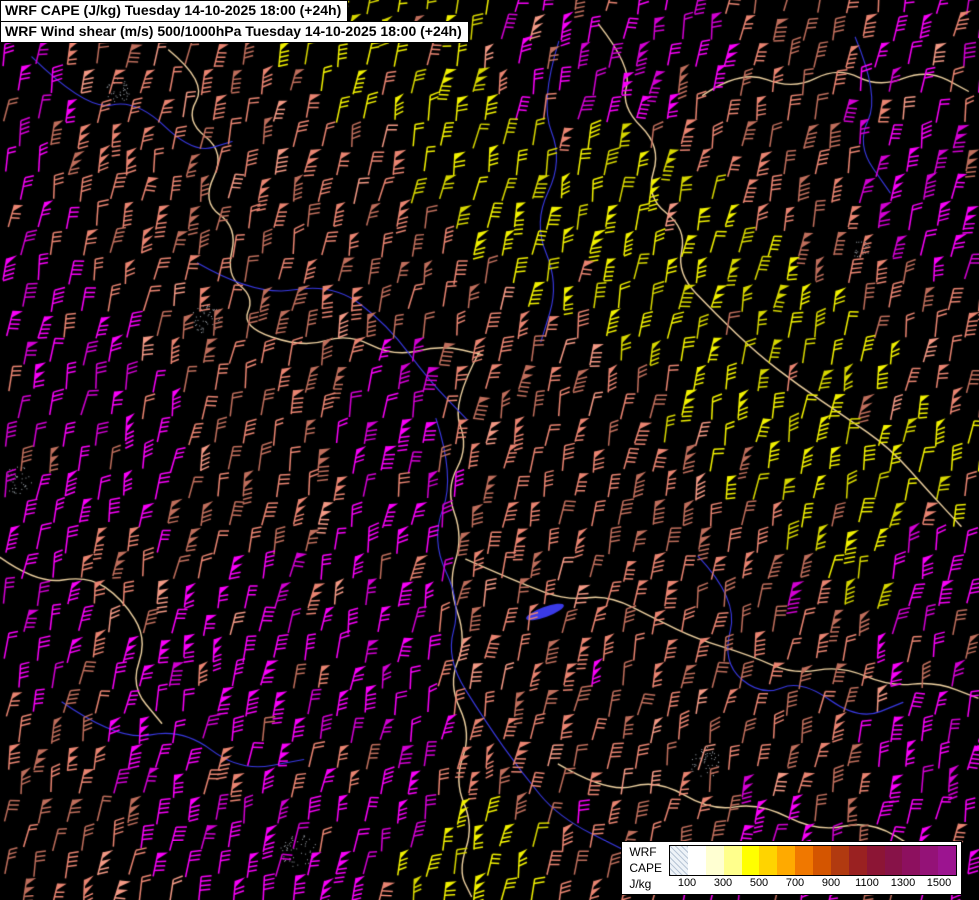  I want to click on legend-model-label: WRF, so click(643, 852).